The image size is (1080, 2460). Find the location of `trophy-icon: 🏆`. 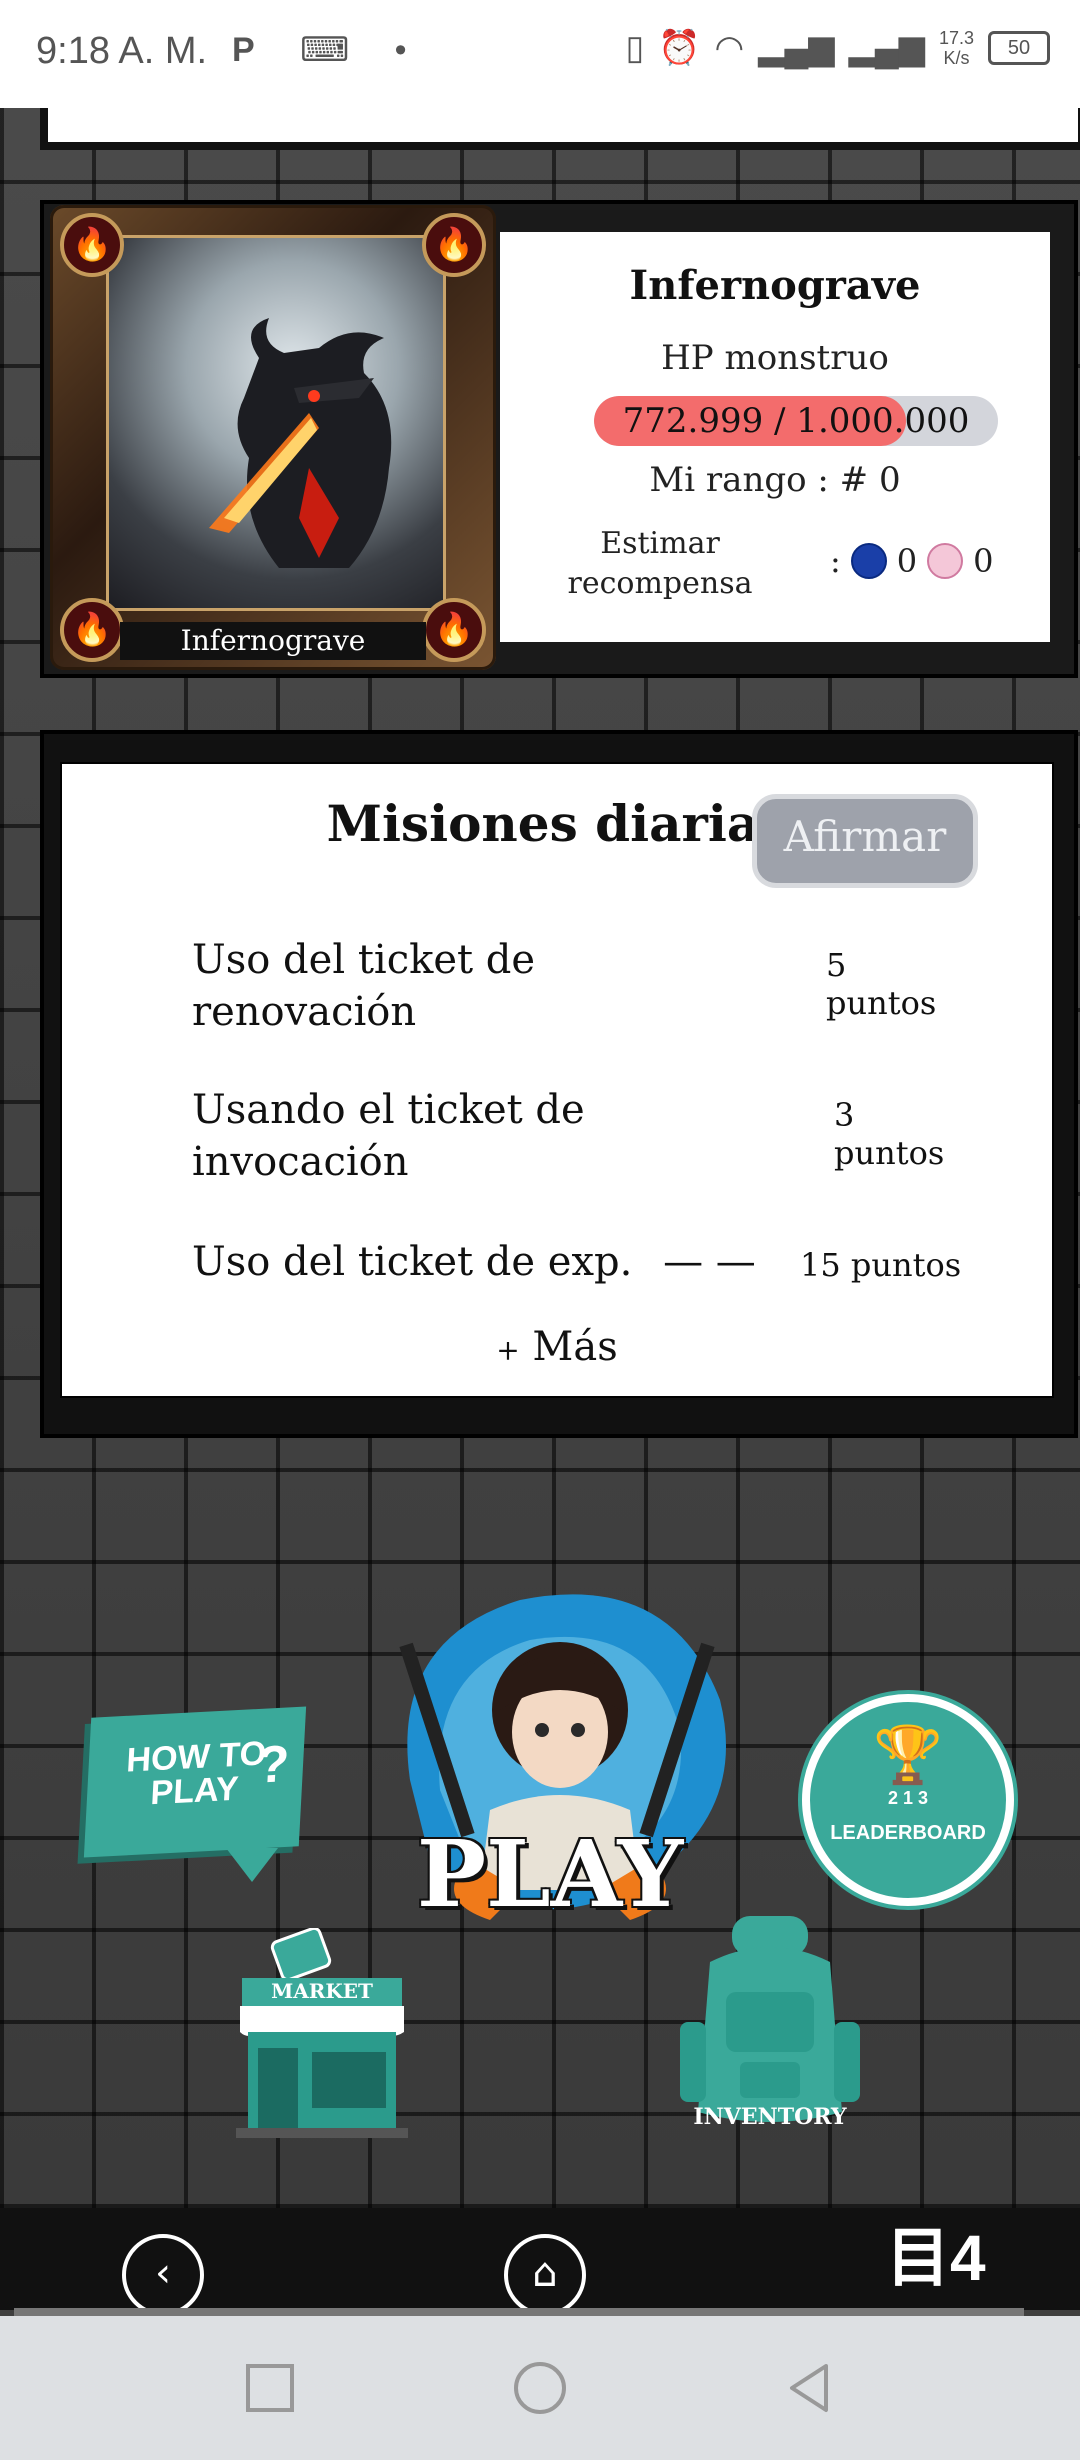

trophy-icon: 🏆 is located at coordinates (908, 1754).